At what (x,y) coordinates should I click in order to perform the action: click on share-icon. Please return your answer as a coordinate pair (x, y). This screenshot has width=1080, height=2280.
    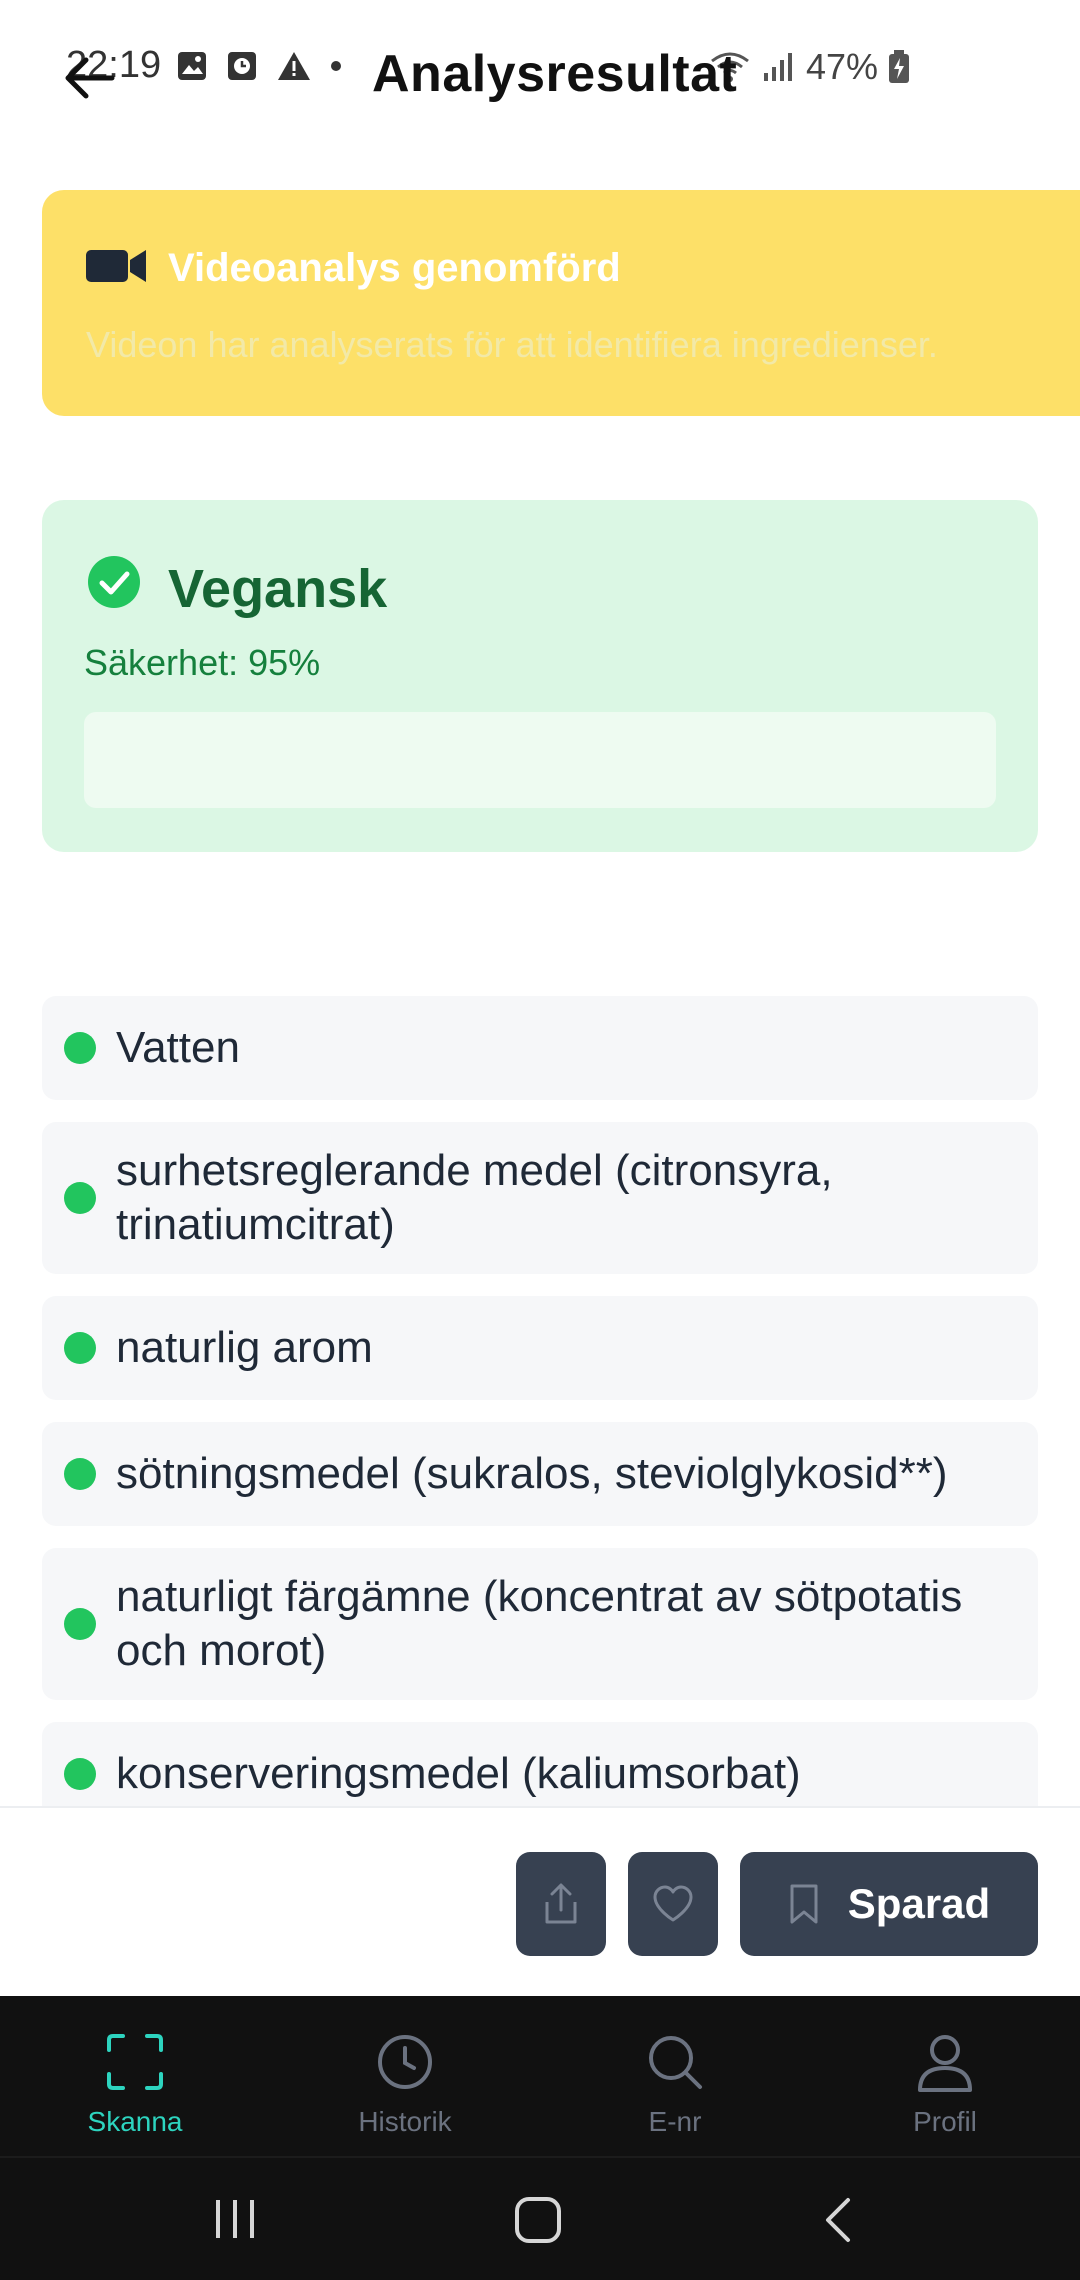
    Looking at the image, I should click on (561, 1903).